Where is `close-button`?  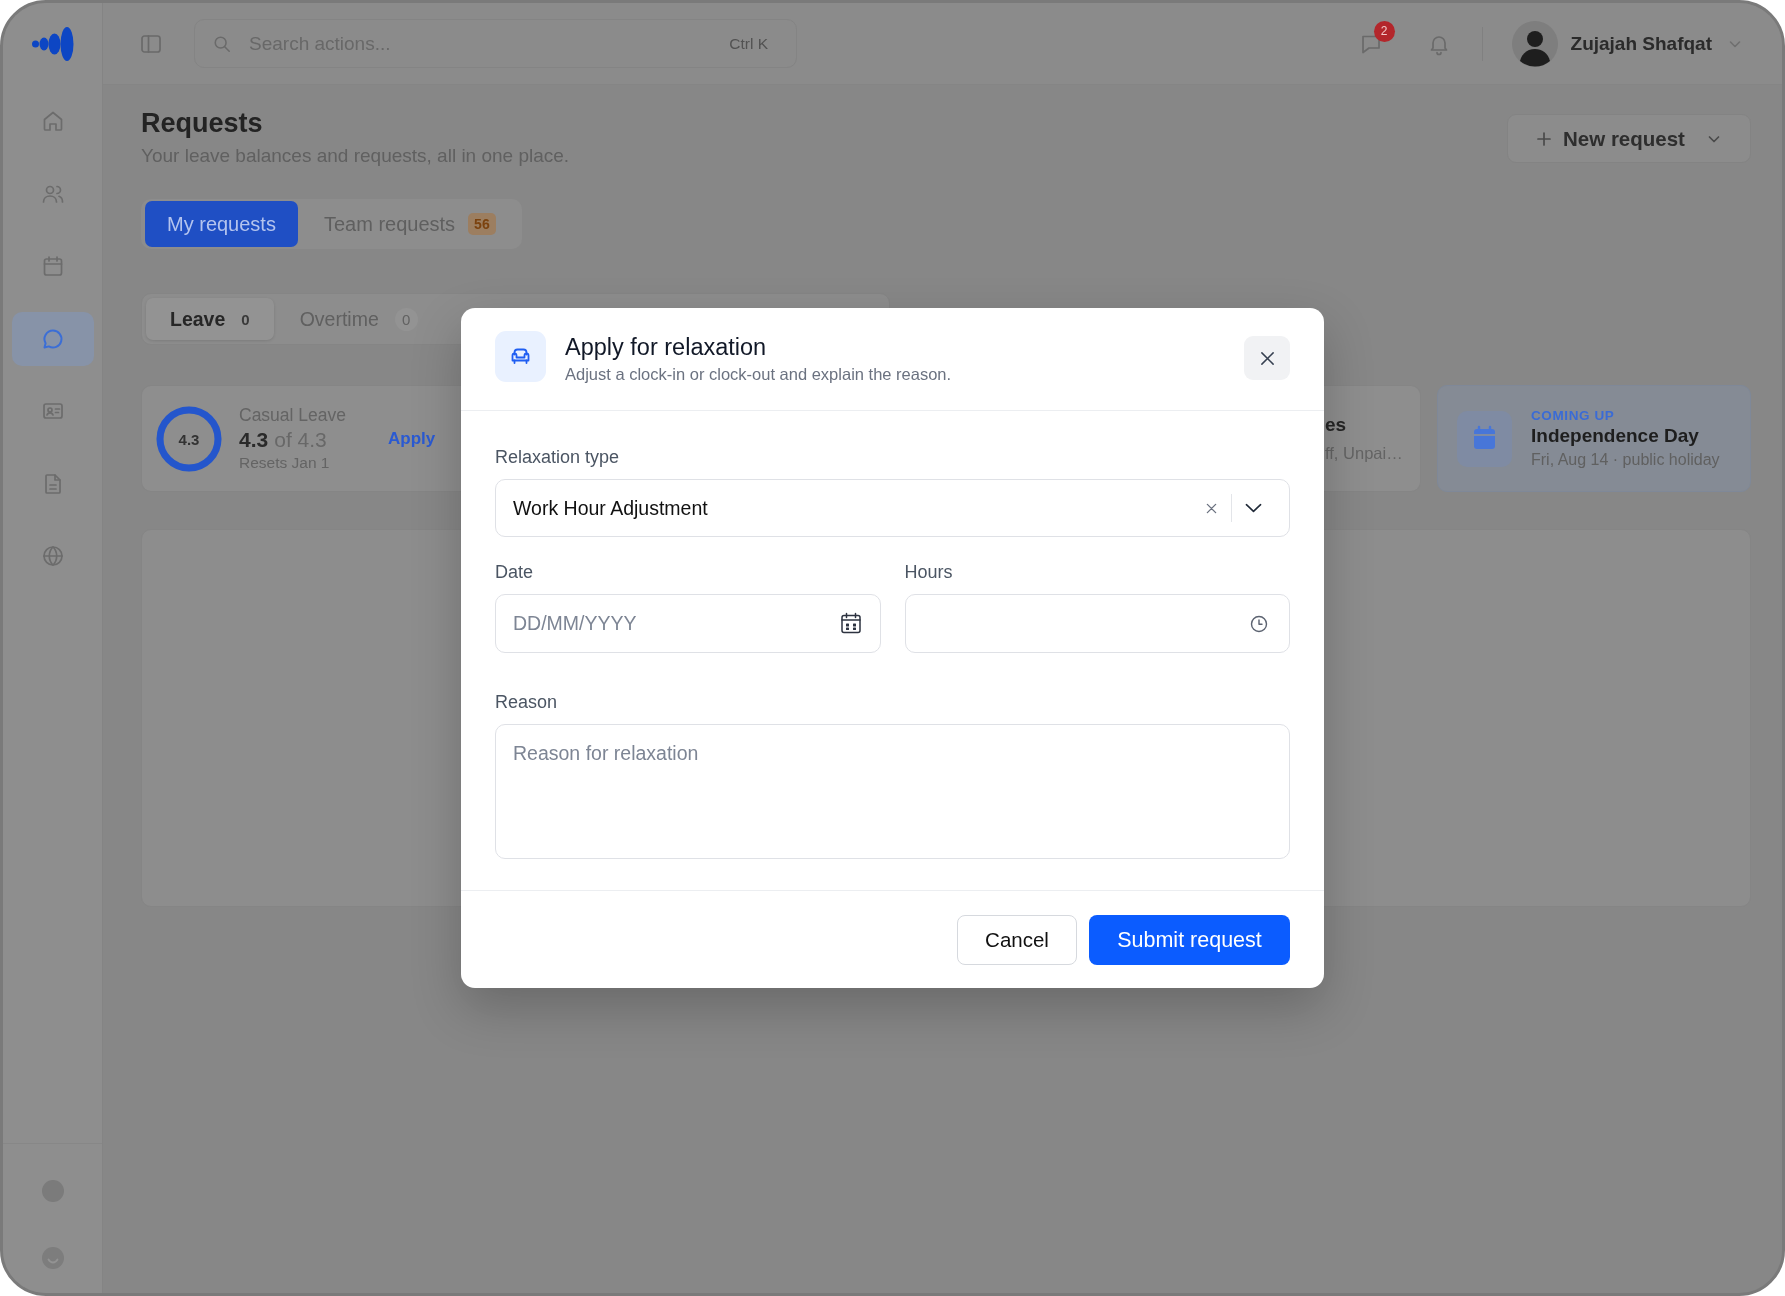 close-button is located at coordinates (1267, 358).